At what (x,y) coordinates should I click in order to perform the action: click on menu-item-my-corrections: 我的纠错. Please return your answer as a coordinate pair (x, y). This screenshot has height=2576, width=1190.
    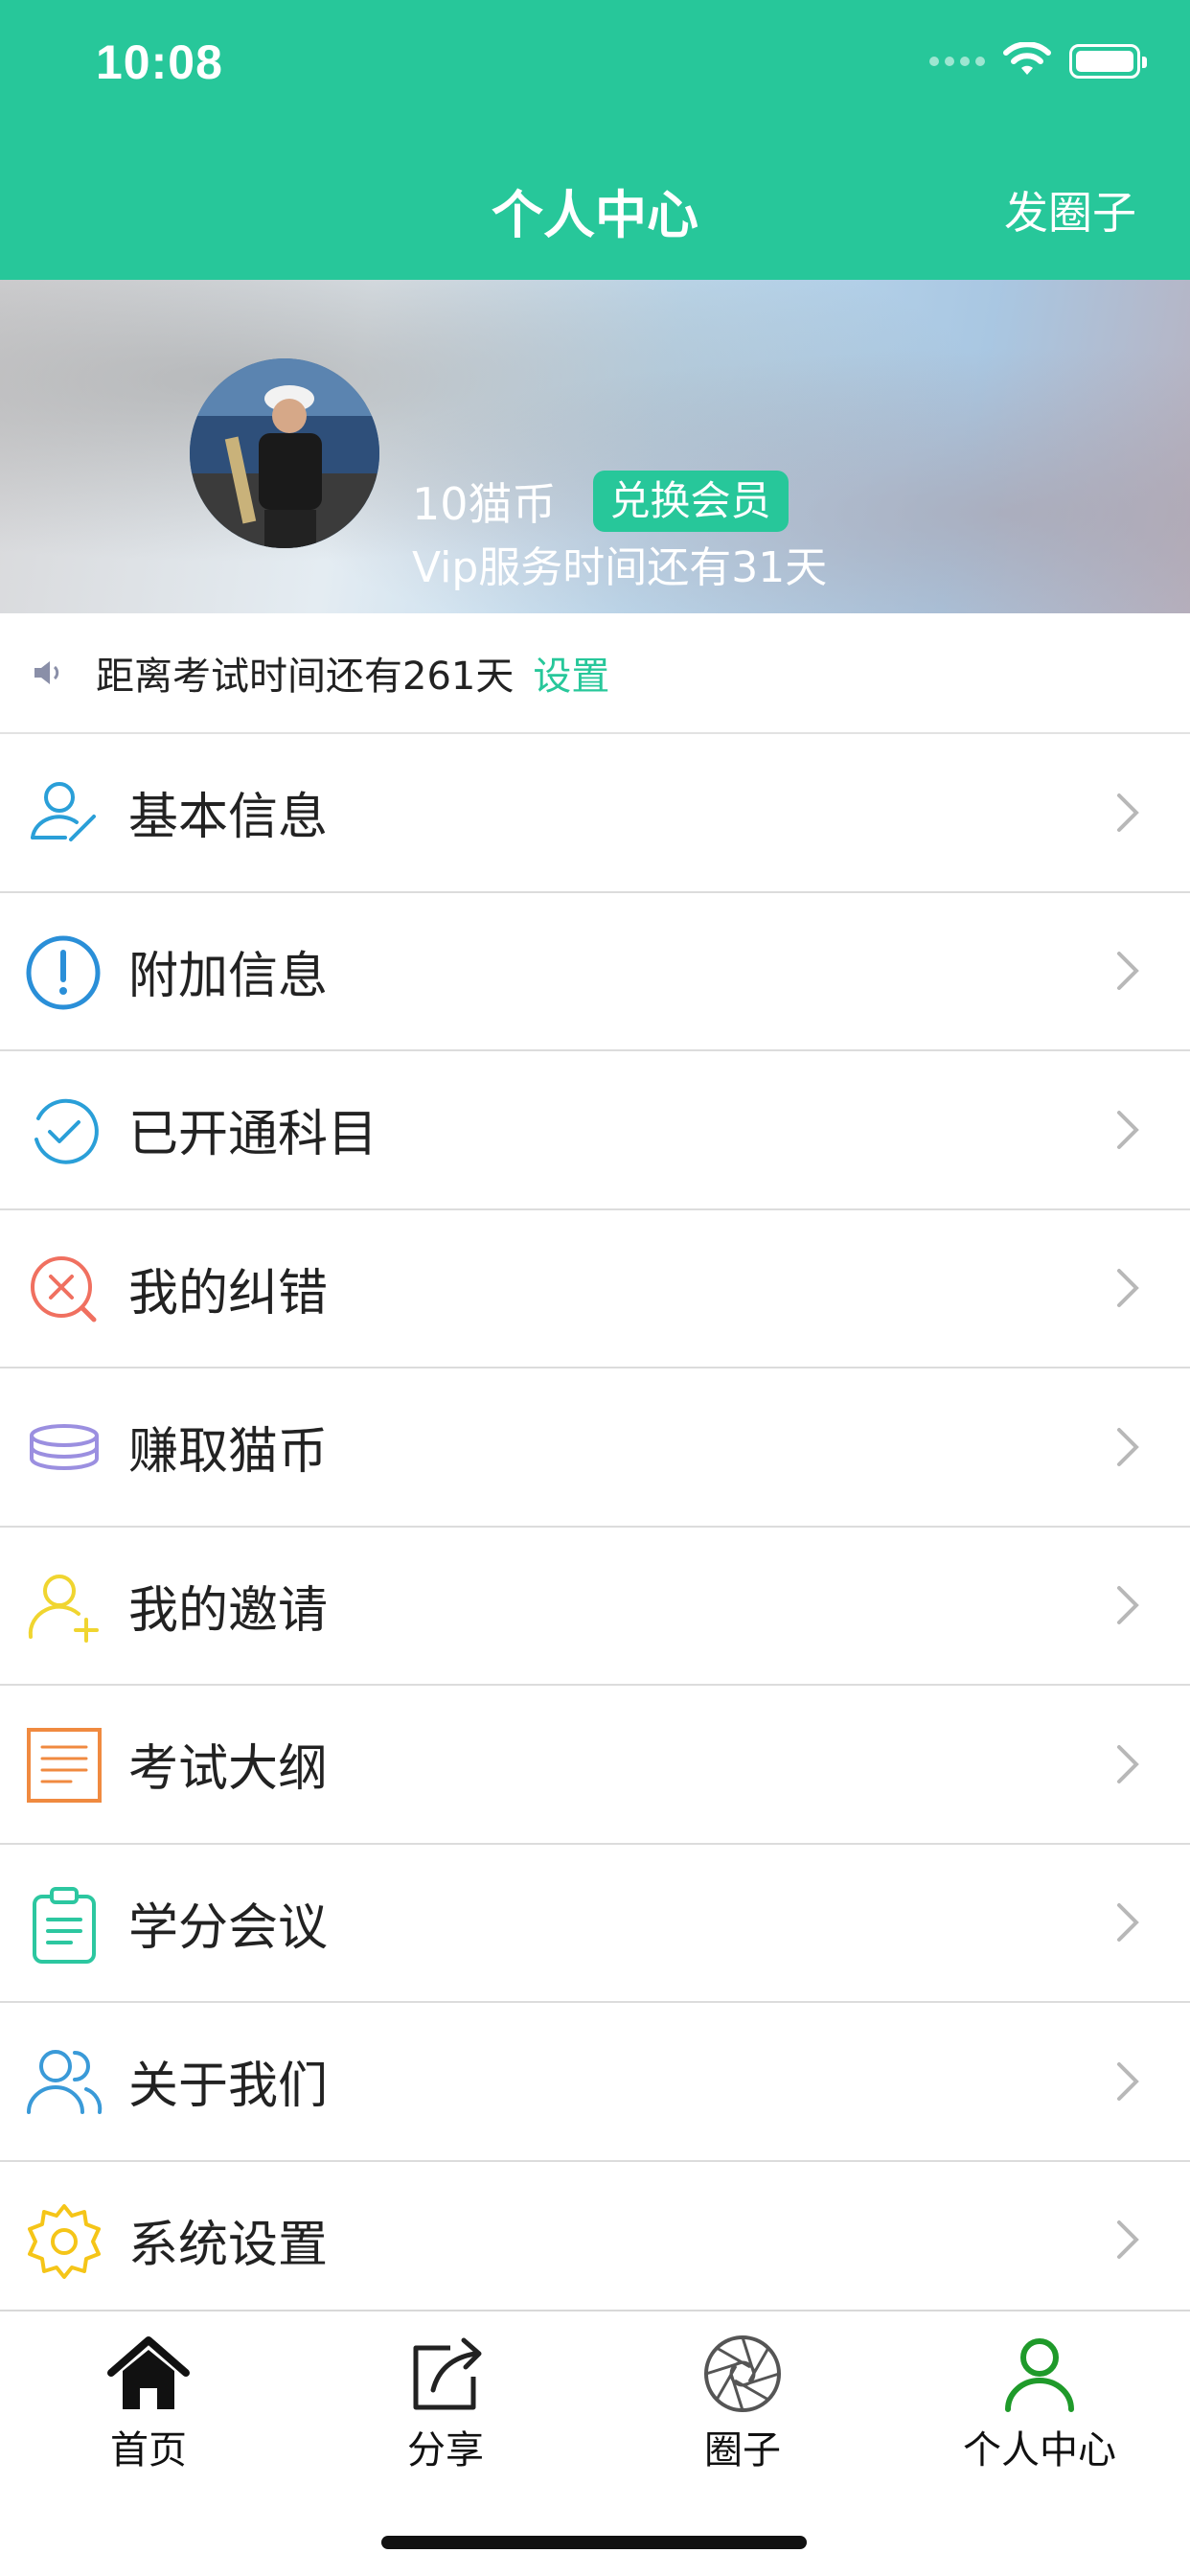
    Looking at the image, I should click on (595, 1289).